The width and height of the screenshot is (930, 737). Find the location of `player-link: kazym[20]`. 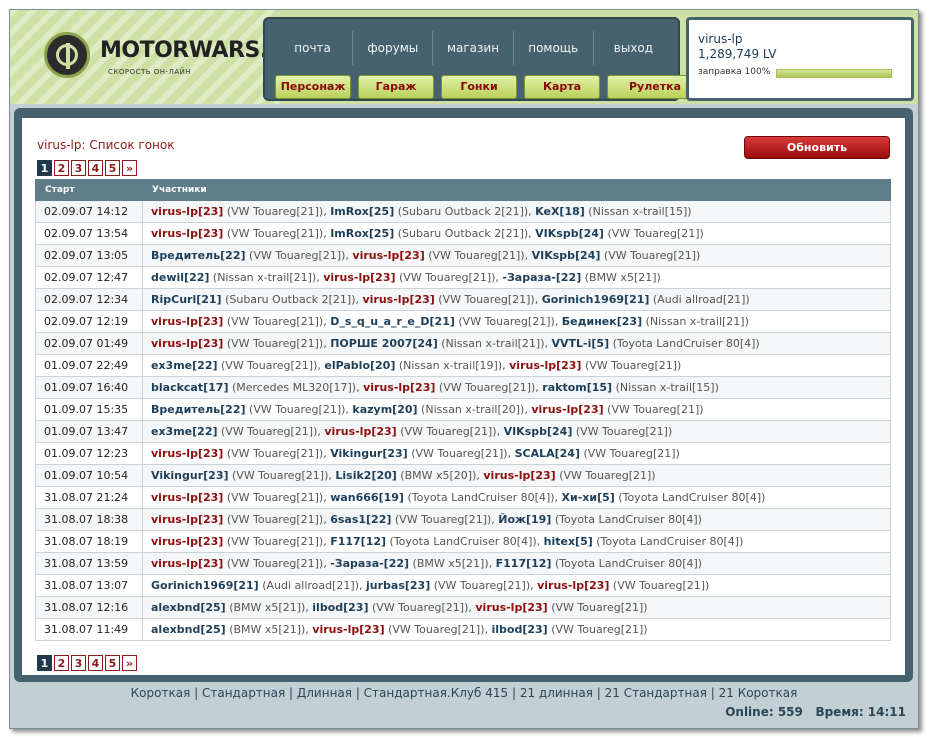

player-link: kazym[20] is located at coordinates (384, 409).